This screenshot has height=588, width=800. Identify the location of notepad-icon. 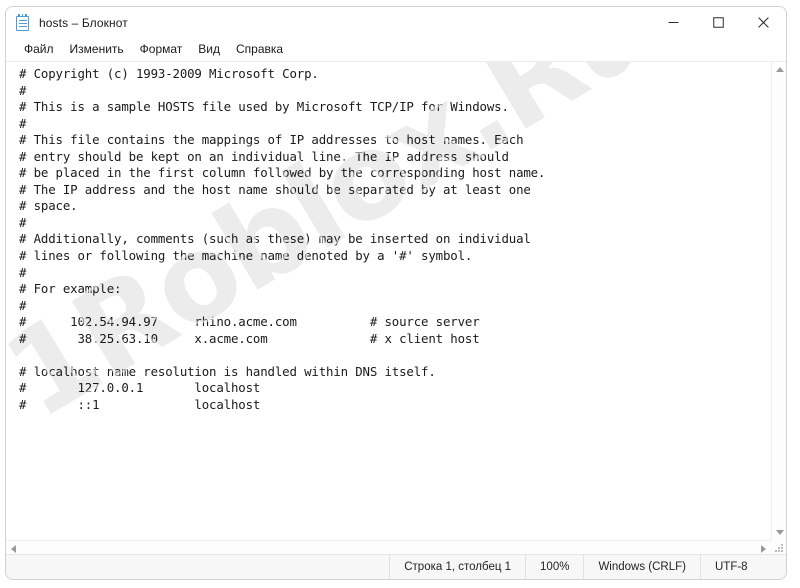
(23, 22).